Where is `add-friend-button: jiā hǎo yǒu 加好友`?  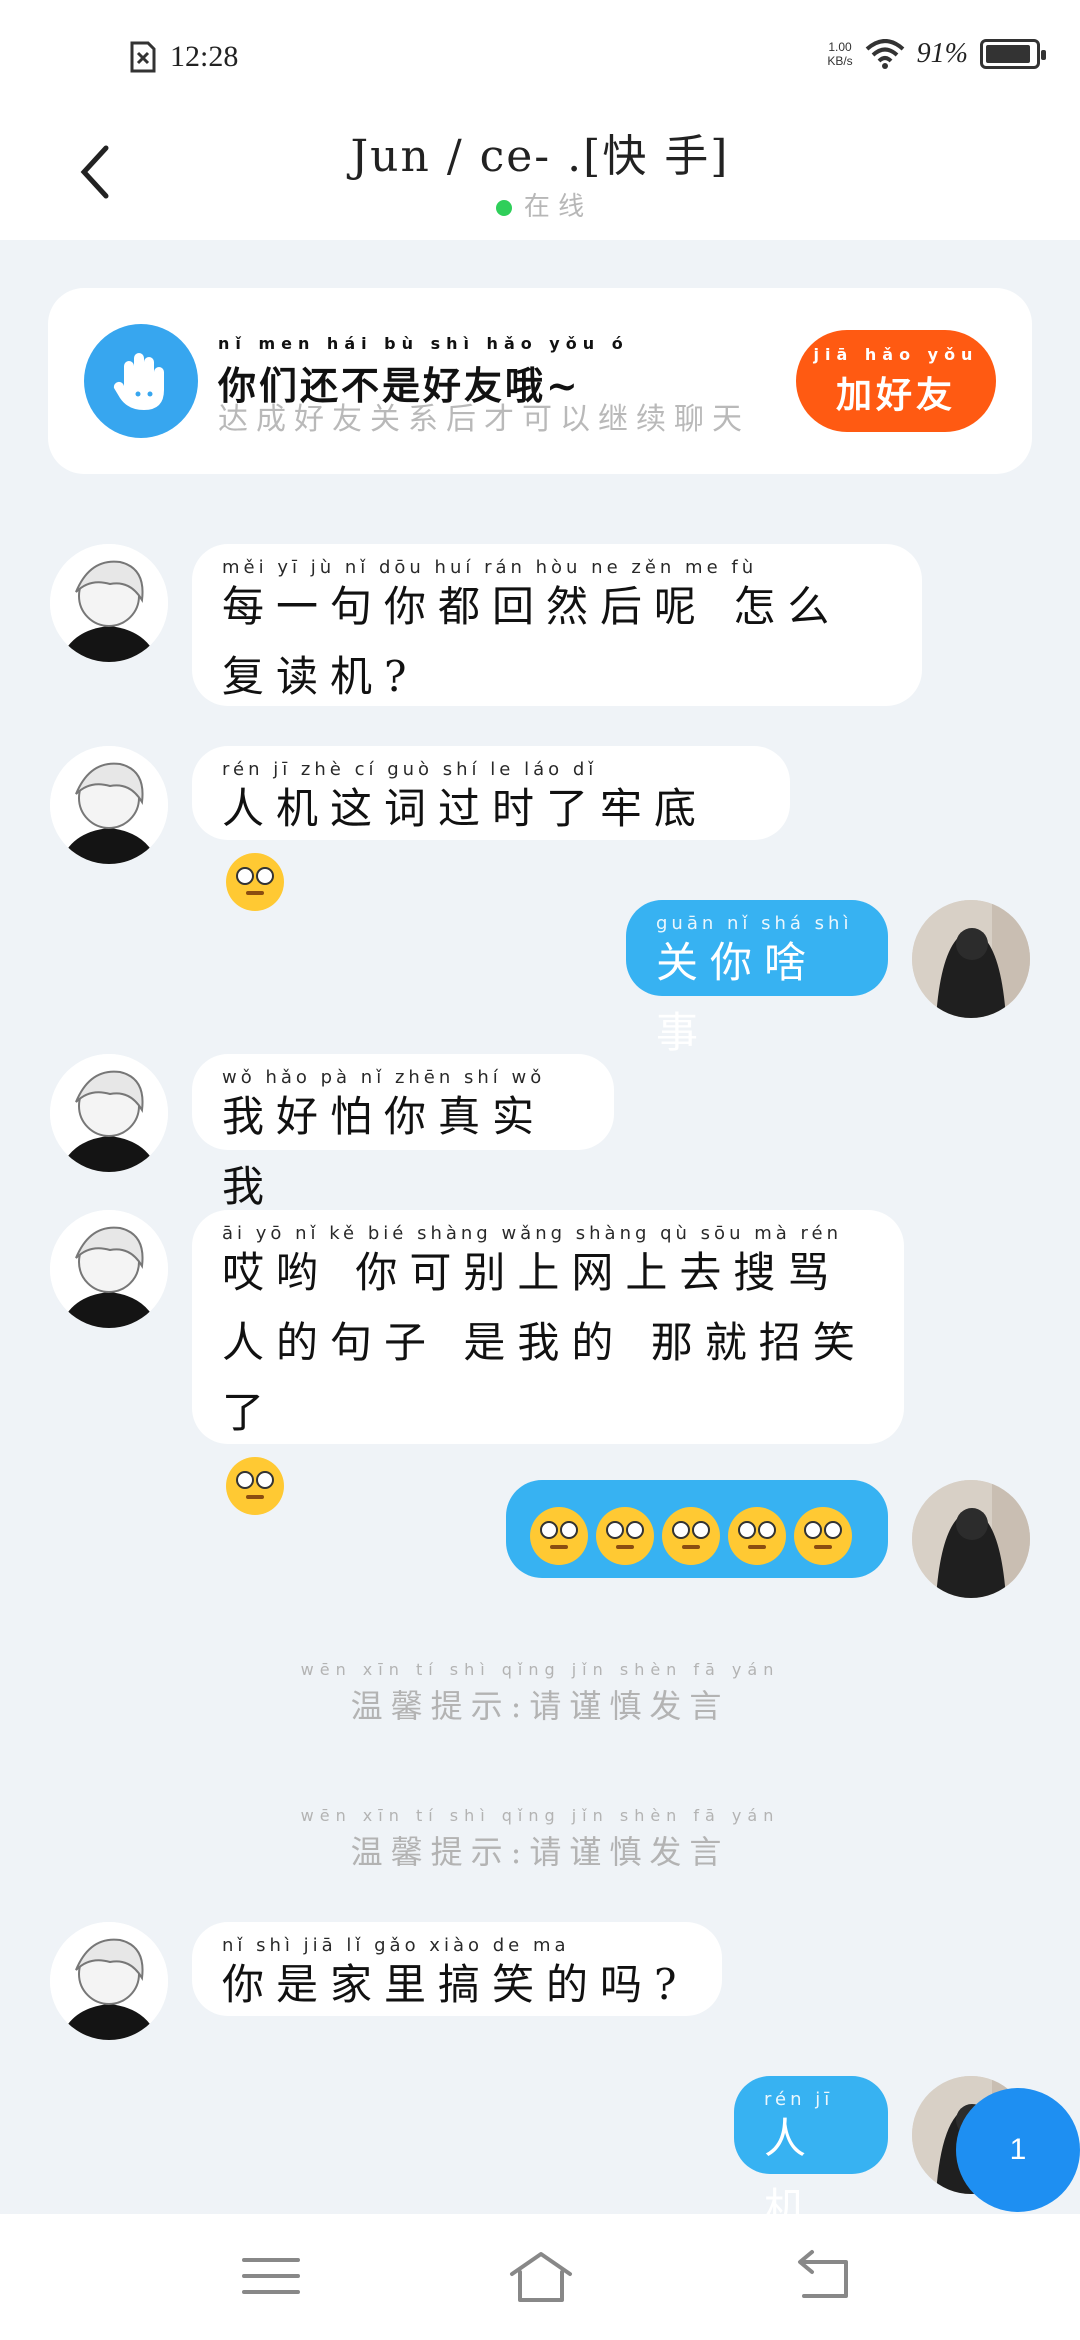
add-friend-button: jiā hǎo yǒu 加好友 is located at coordinates (896, 381).